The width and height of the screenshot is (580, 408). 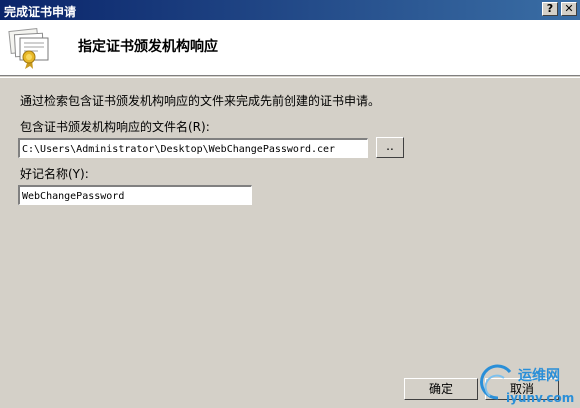 What do you see at coordinates (40, 12) in the screenshot?
I see `window-title: 完成证书申请` at bounding box center [40, 12].